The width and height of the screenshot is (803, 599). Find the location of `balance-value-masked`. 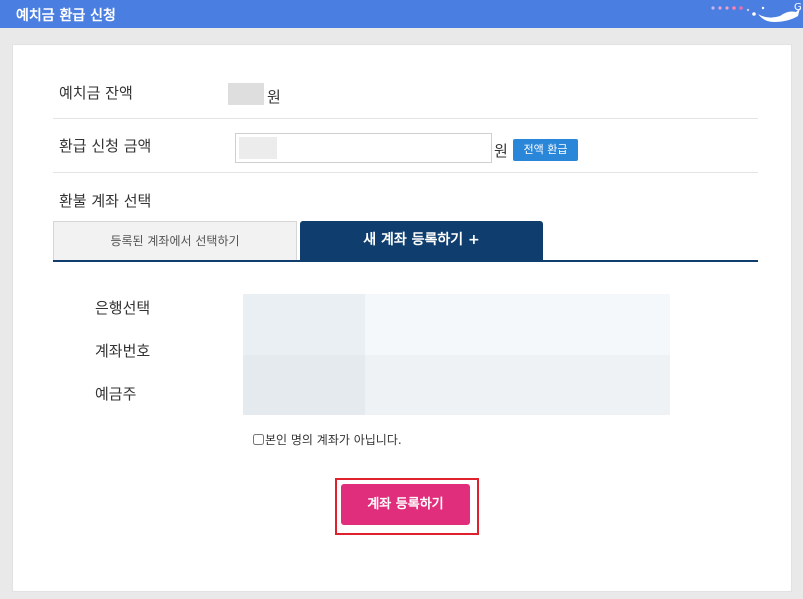

balance-value-masked is located at coordinates (246, 94).